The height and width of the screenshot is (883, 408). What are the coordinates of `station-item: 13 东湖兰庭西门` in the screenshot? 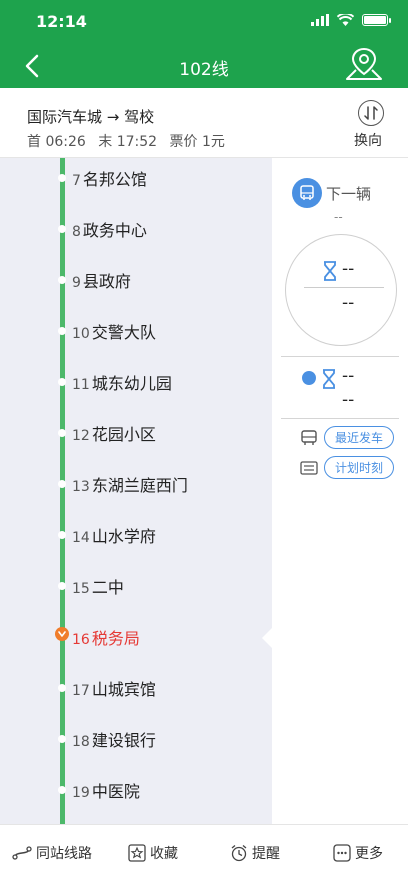 It's located at (136, 489).